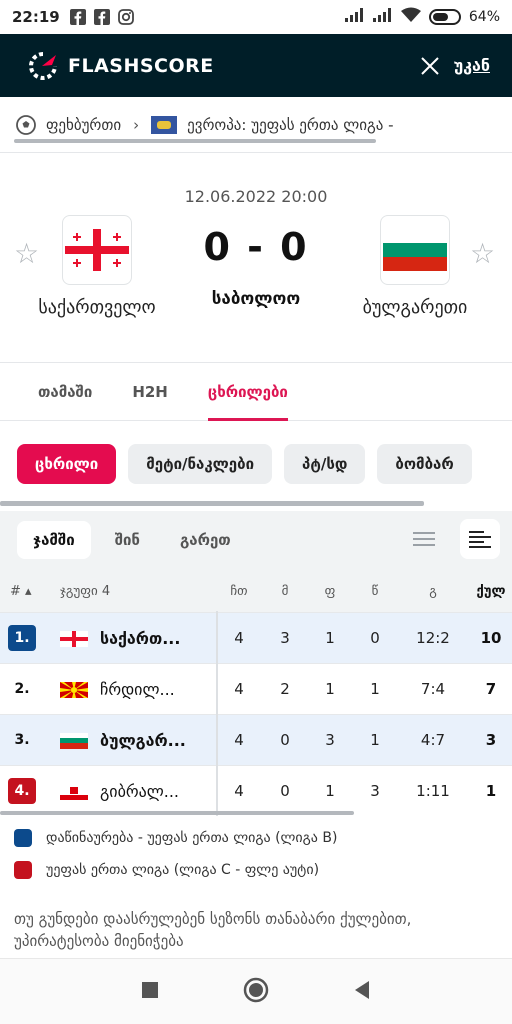 The height and width of the screenshot is (1024, 512). I want to click on points-value: 3, so click(491, 740).